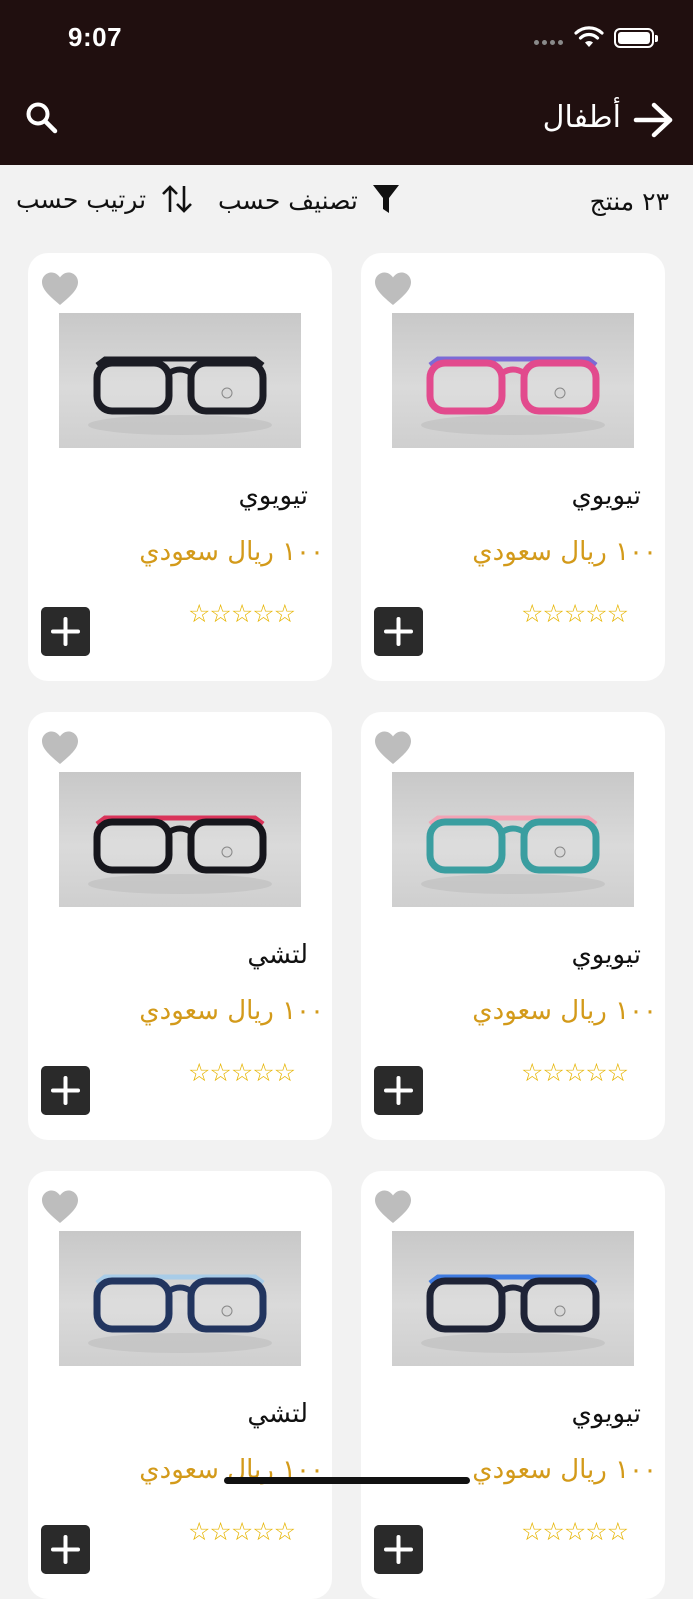 This screenshot has height=1599, width=693. What do you see at coordinates (629, 201) in the screenshot?
I see `product-count: ٢٣ منتج` at bounding box center [629, 201].